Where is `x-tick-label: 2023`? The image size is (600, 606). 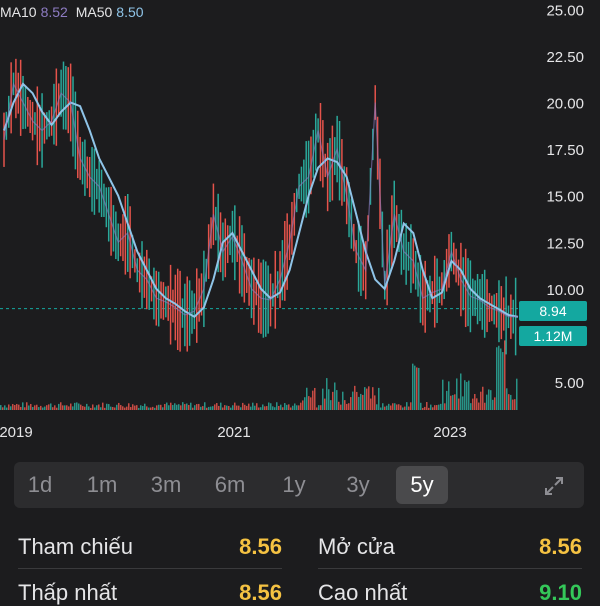 x-tick-label: 2023 is located at coordinates (449, 432).